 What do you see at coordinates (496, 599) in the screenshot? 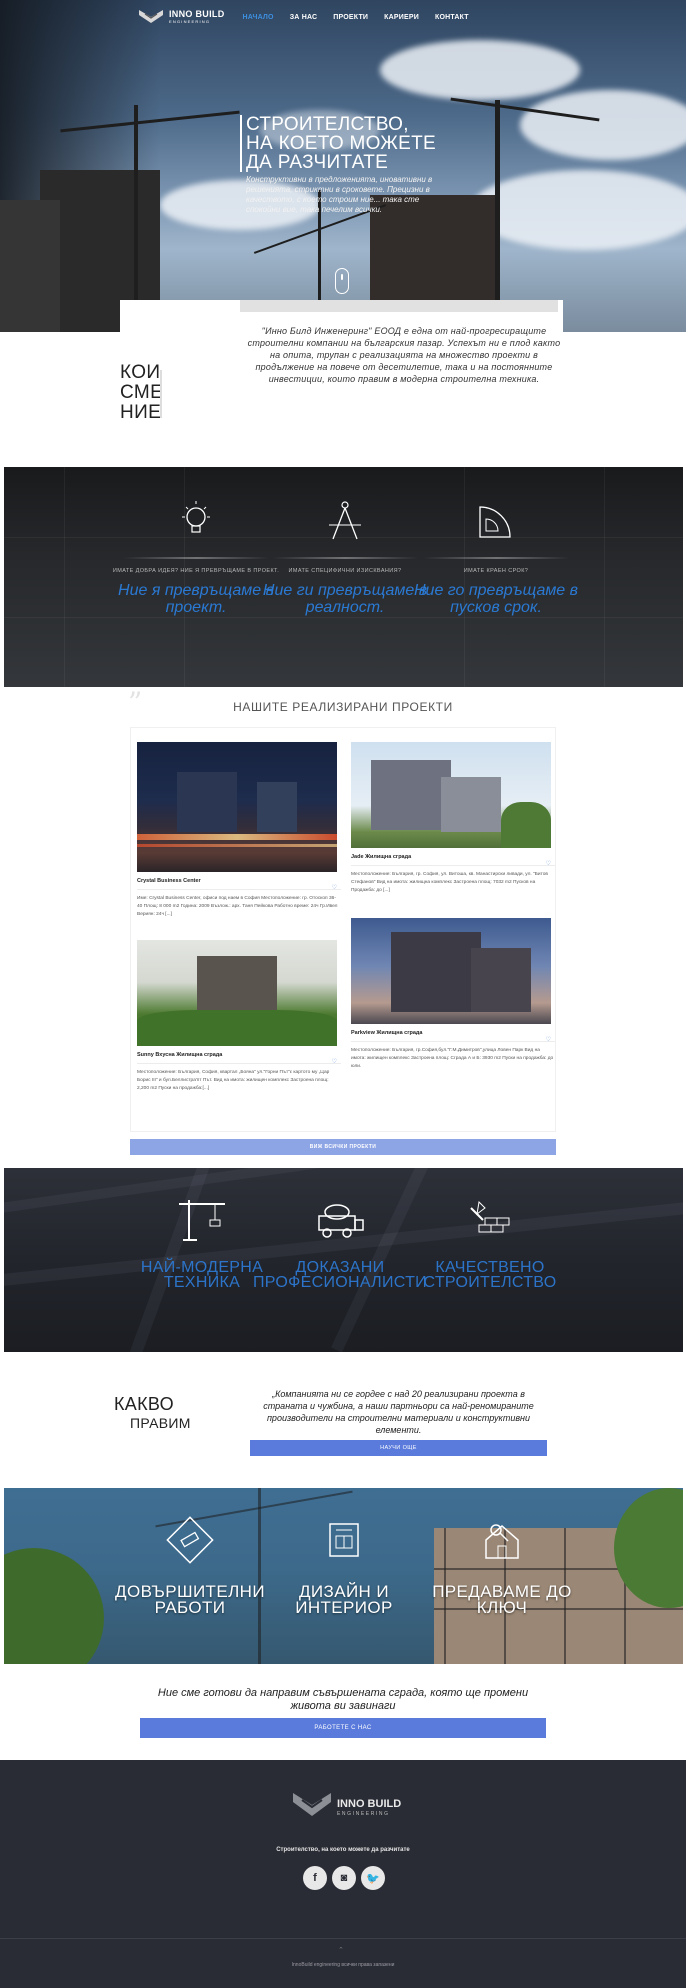
I see `feature-headline: Ние го превръщаме в пусков срок.` at bounding box center [496, 599].